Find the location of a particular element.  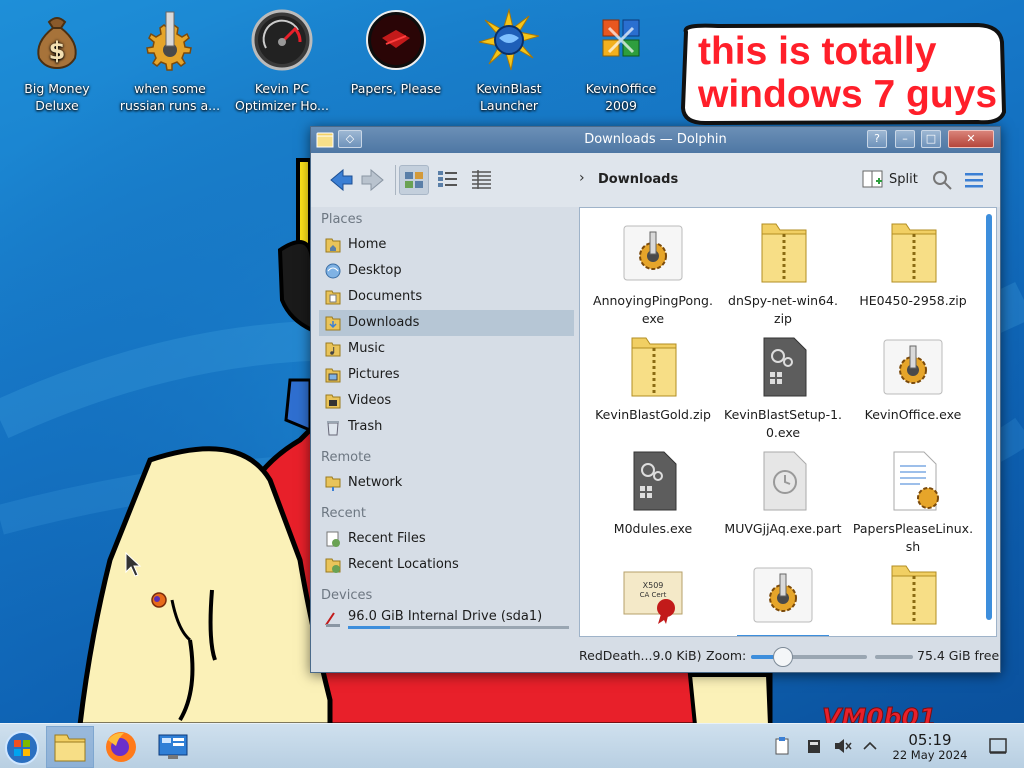

close-button: ✕ is located at coordinates (971, 139).